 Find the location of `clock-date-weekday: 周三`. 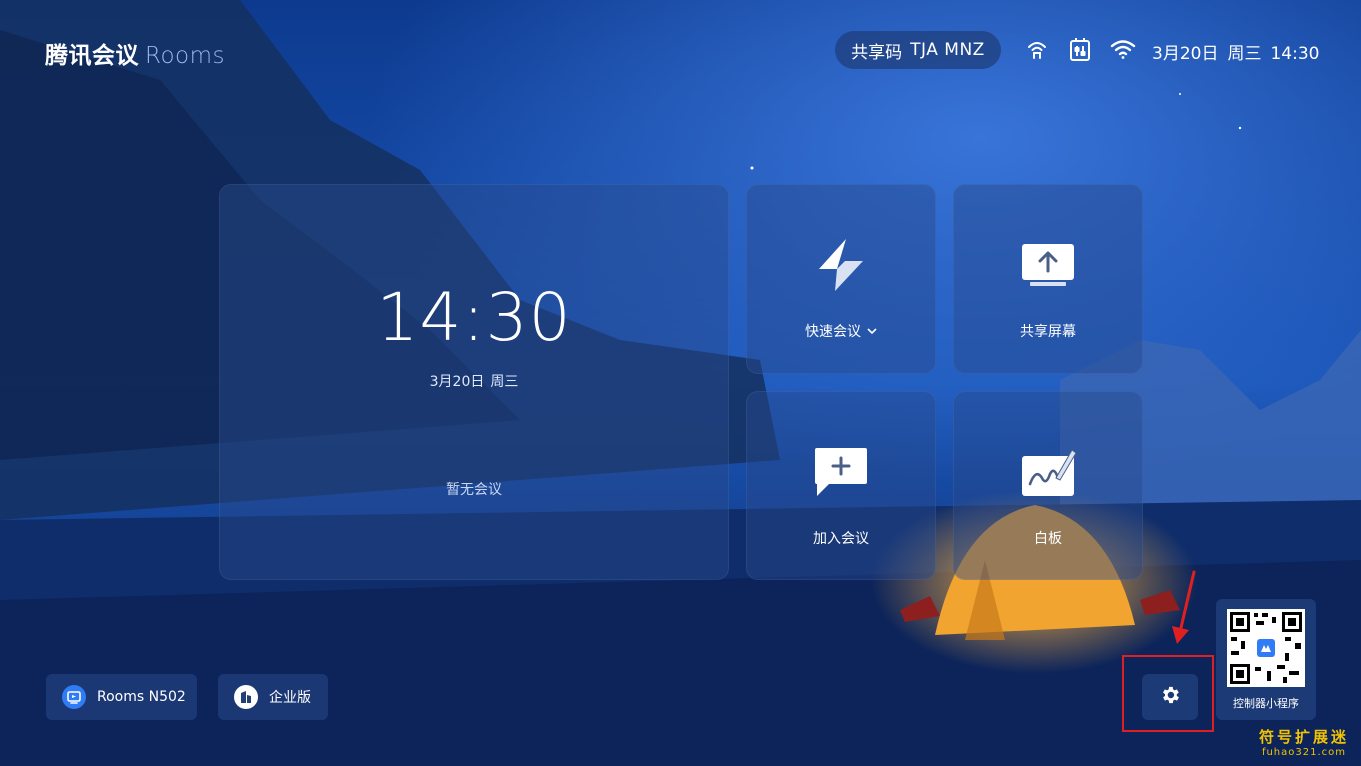

clock-date-weekday: 周三 is located at coordinates (504, 382).